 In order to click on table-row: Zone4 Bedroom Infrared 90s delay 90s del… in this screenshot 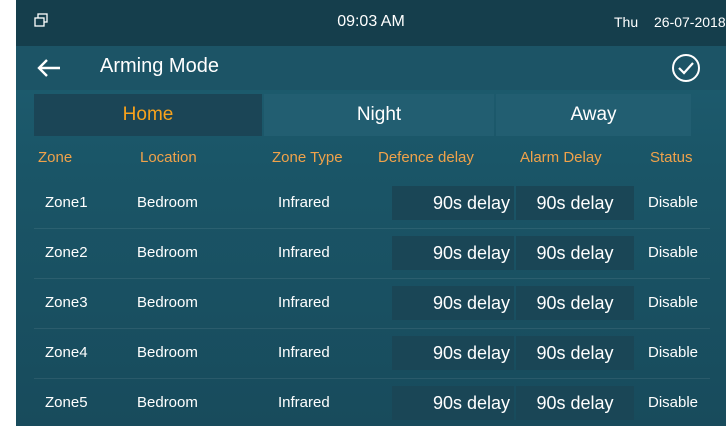, I will do `click(372, 353)`.